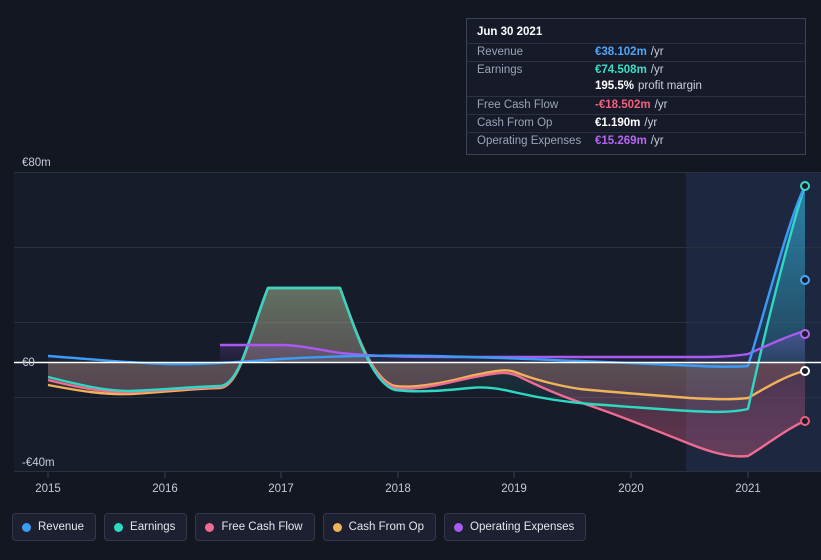 This screenshot has width=821, height=560. I want to click on tooltip-label-operating-expenses: Operating Expenses, so click(529, 141).